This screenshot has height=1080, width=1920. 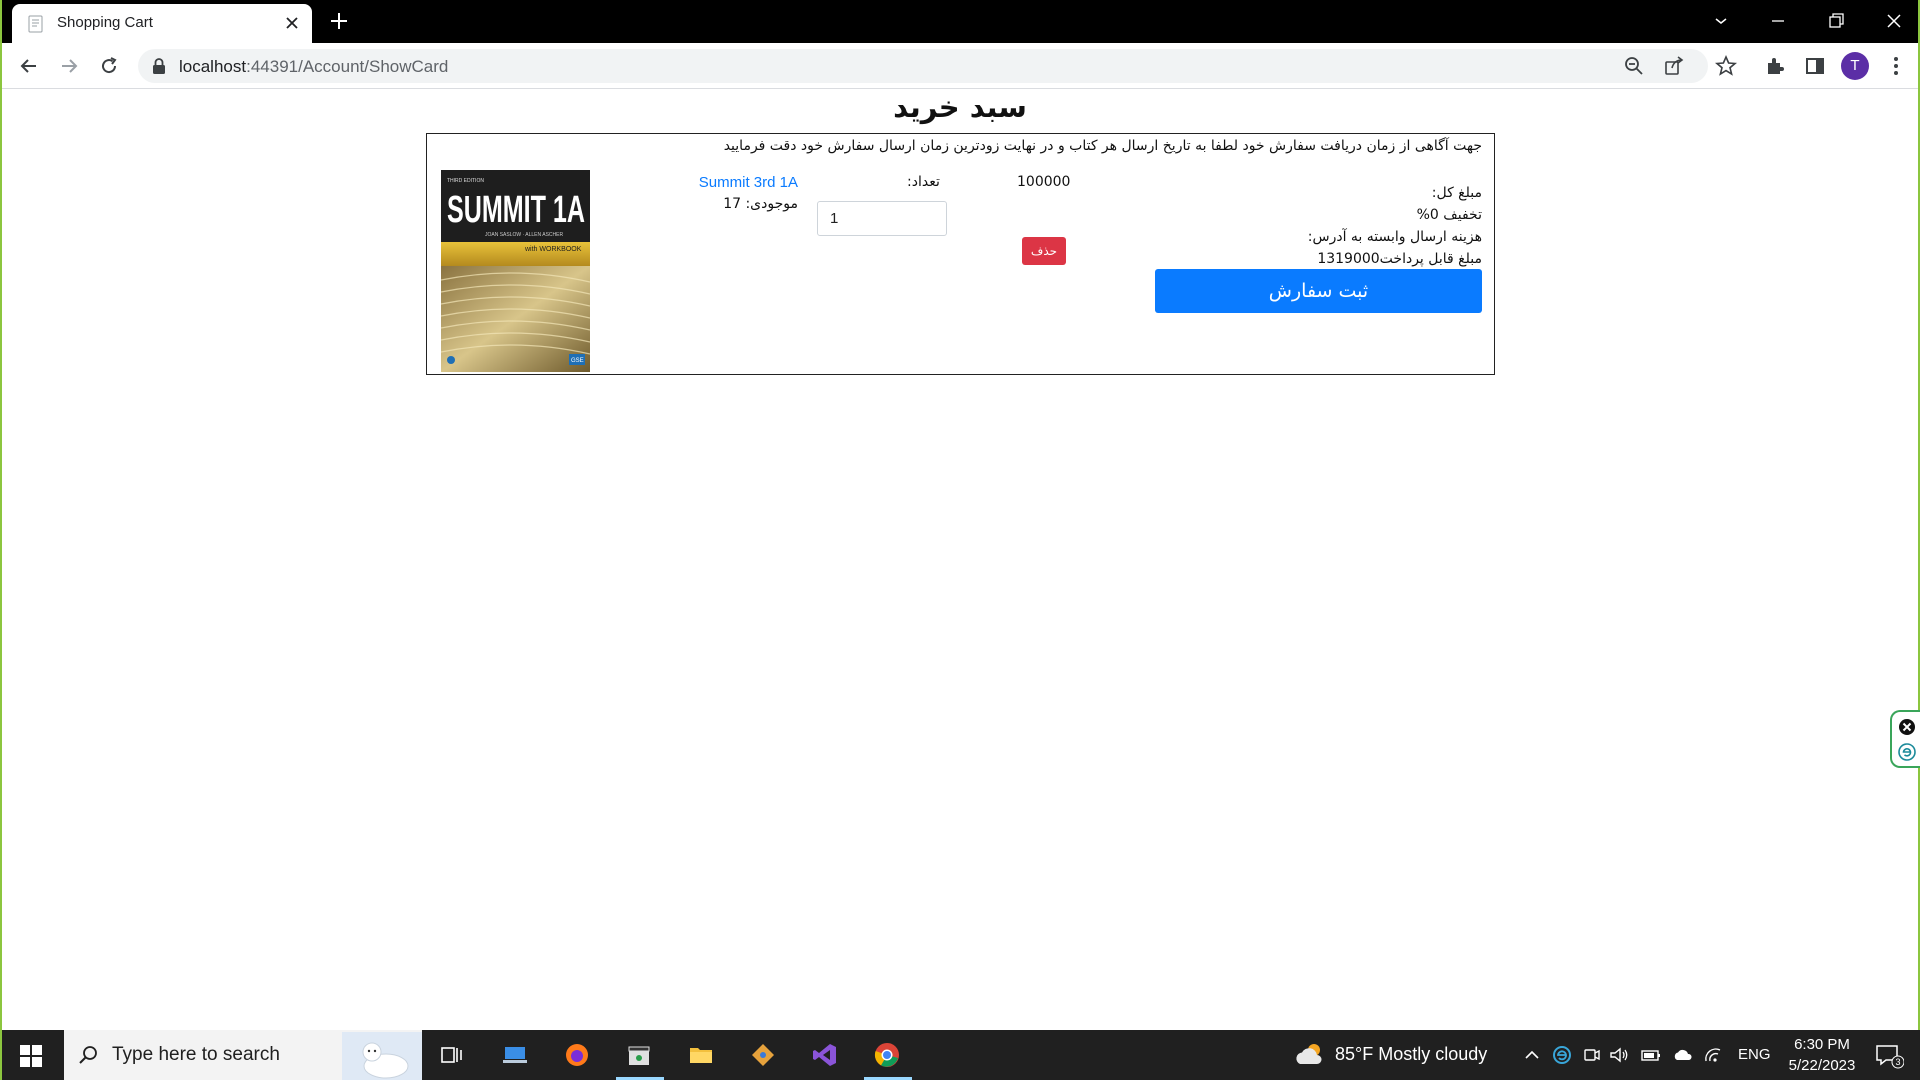 What do you see at coordinates (516, 210) in the screenshot?
I see `cover-title: SUMMIT 1A` at bounding box center [516, 210].